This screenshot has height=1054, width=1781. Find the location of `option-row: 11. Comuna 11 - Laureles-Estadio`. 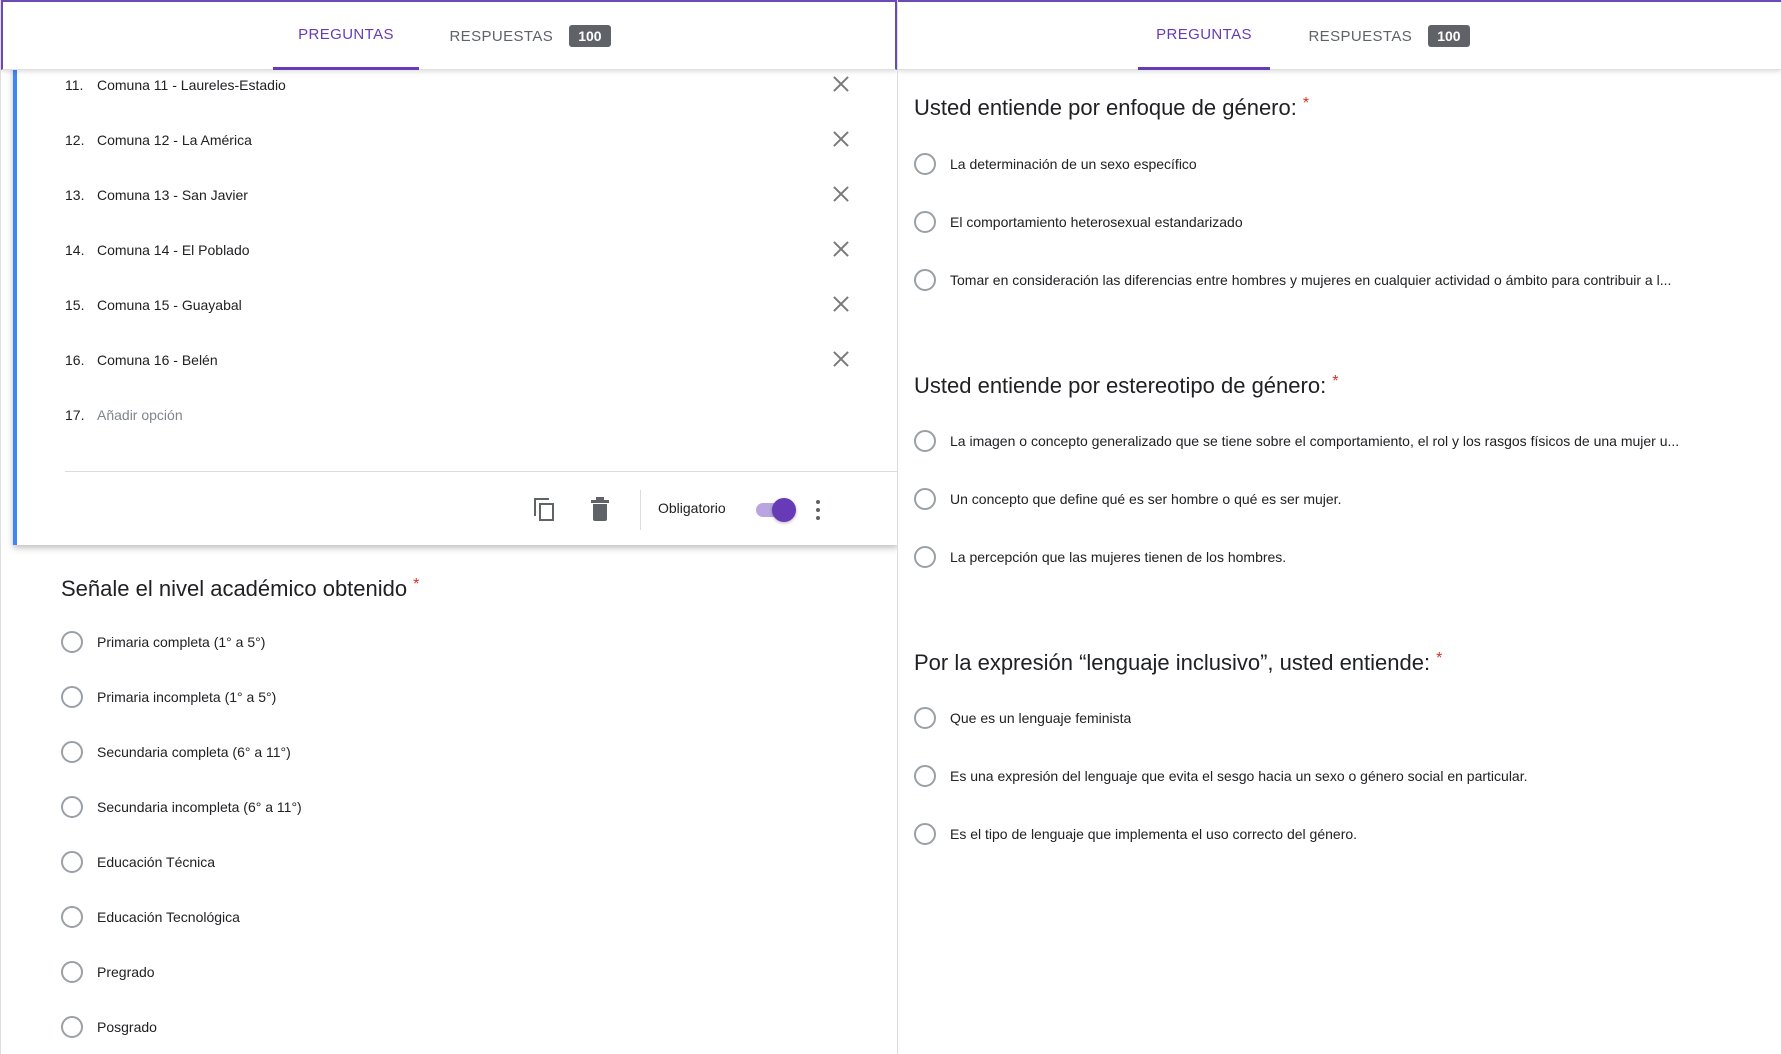

option-row: 11. Comuna 11 - Laureles-Estadio is located at coordinates (461, 85).